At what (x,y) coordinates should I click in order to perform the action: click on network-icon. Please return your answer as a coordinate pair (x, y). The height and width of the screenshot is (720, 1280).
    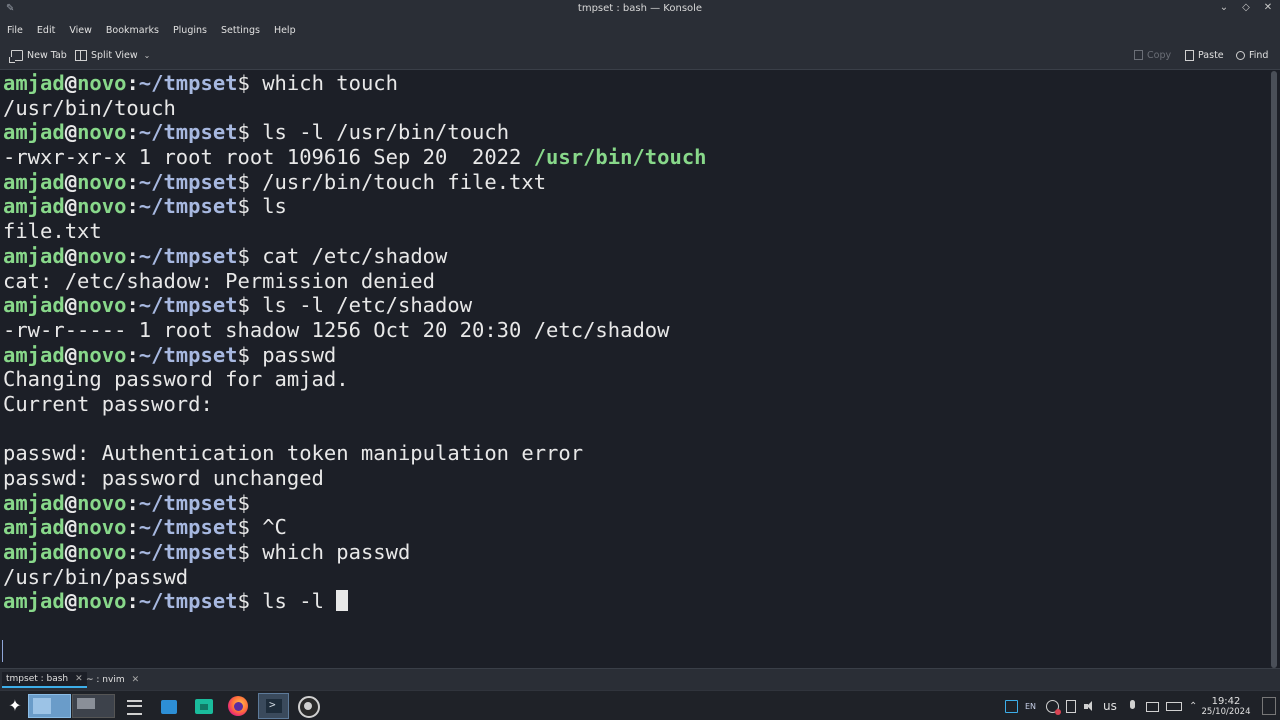
    Looking at the image, I should click on (1053, 707).